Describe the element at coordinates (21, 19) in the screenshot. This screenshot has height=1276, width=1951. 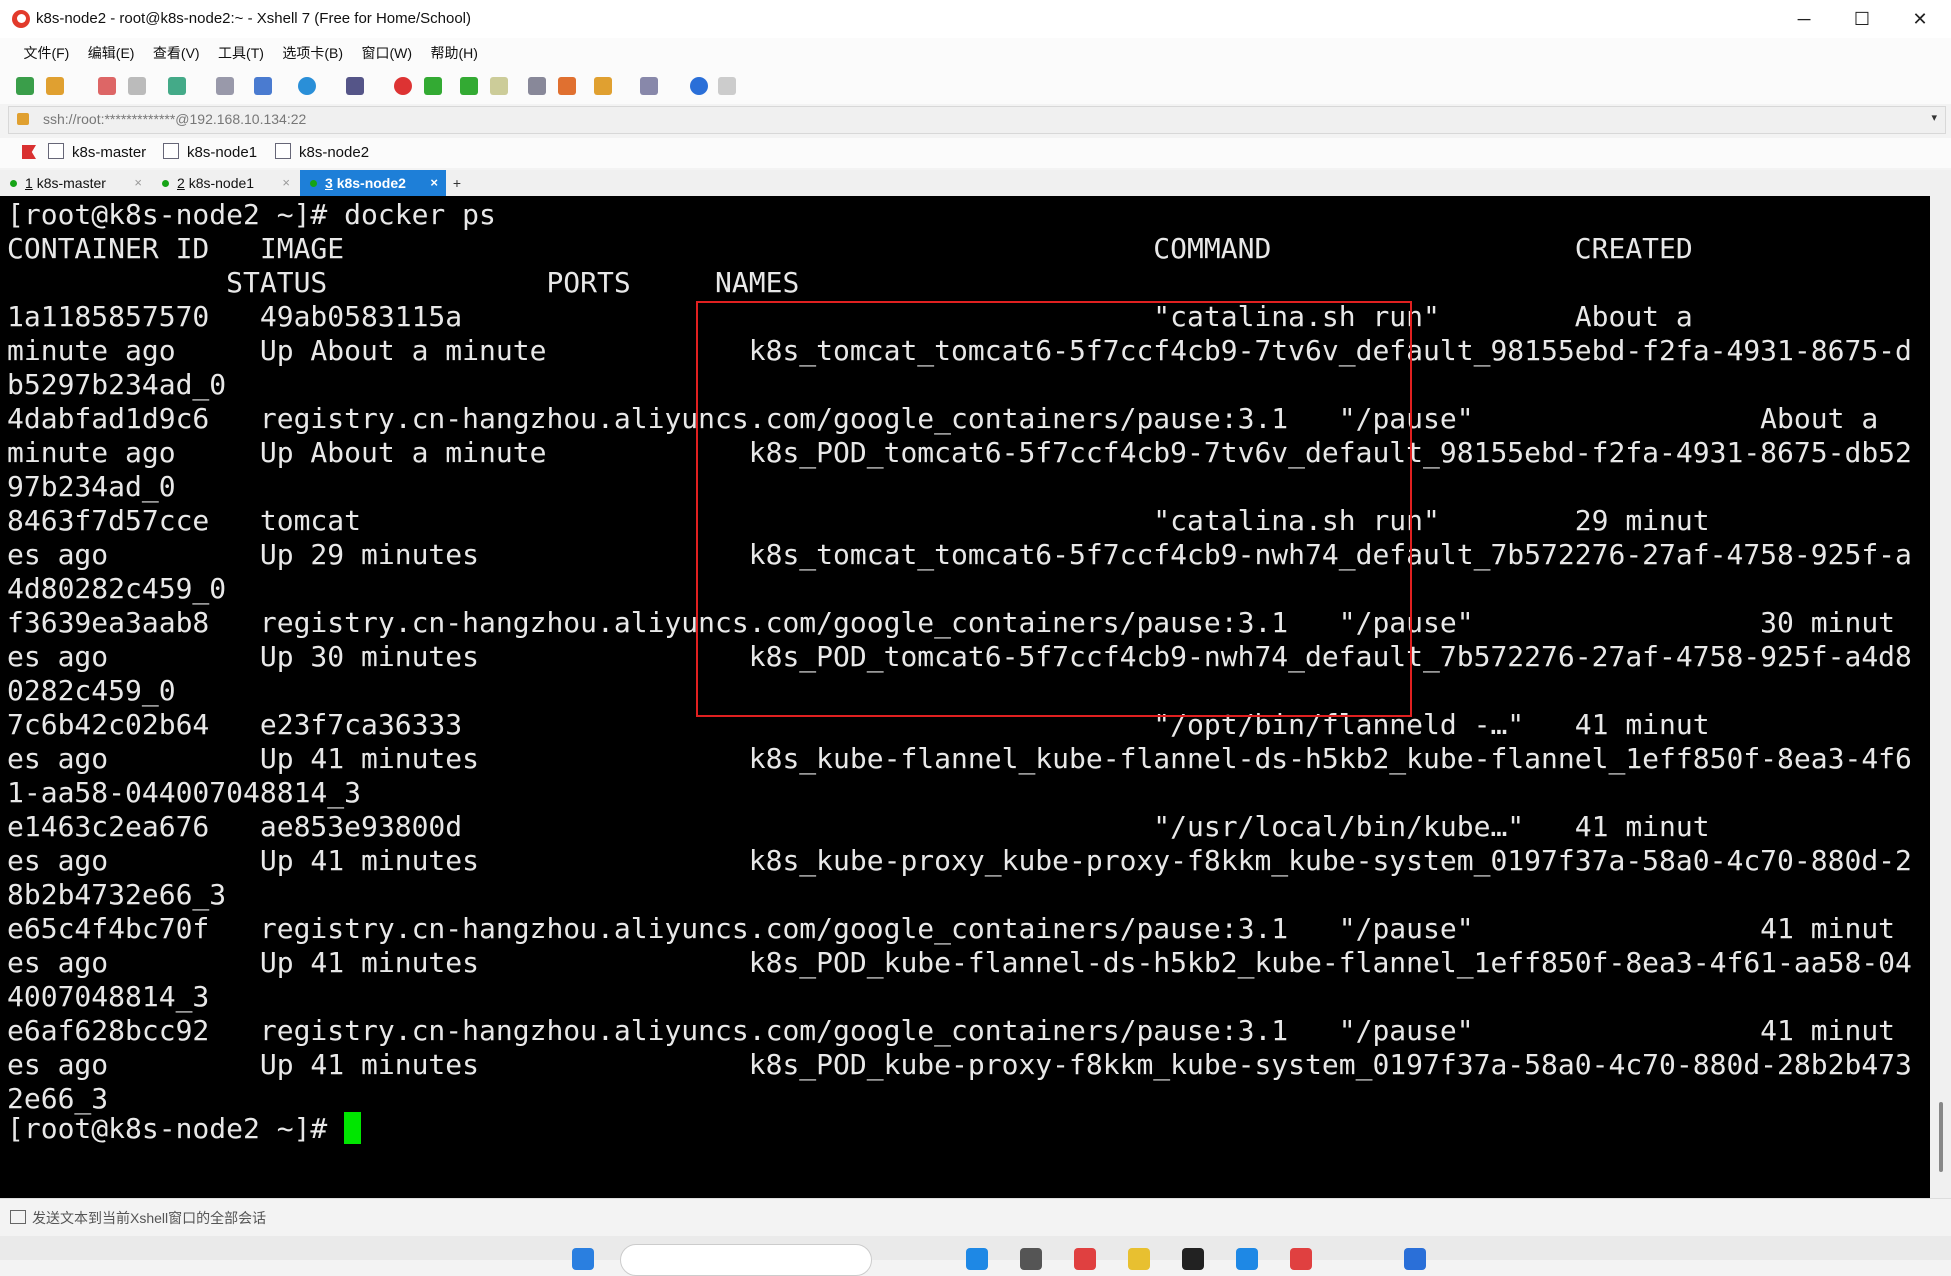
I see `xshell-app-icon` at that location.